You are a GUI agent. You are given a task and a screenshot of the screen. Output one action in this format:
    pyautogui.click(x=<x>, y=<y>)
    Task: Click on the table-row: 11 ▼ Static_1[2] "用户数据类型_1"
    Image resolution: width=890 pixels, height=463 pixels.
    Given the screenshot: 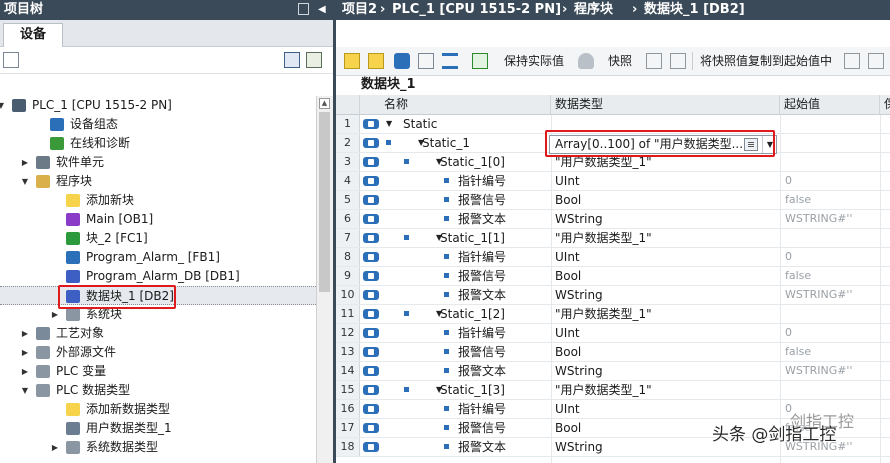 What is the action you would take?
    pyautogui.click(x=613, y=314)
    